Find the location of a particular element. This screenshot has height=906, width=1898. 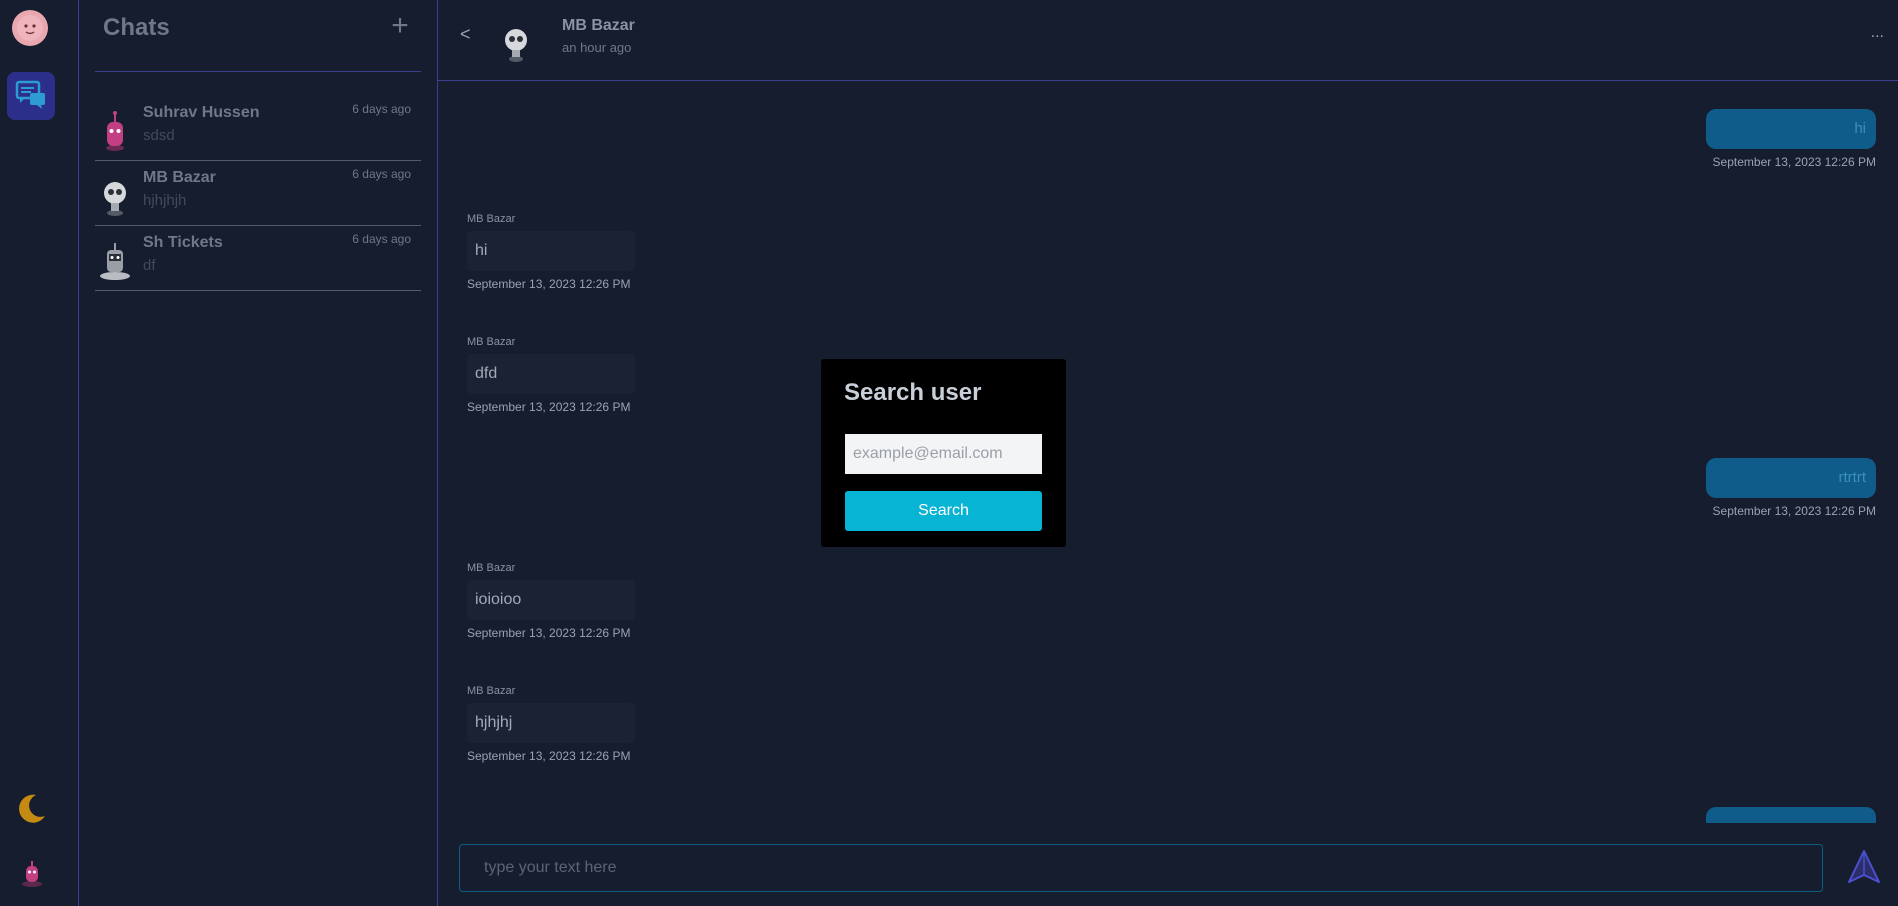

chat-last-message: hjhjhjh is located at coordinates (165, 200).